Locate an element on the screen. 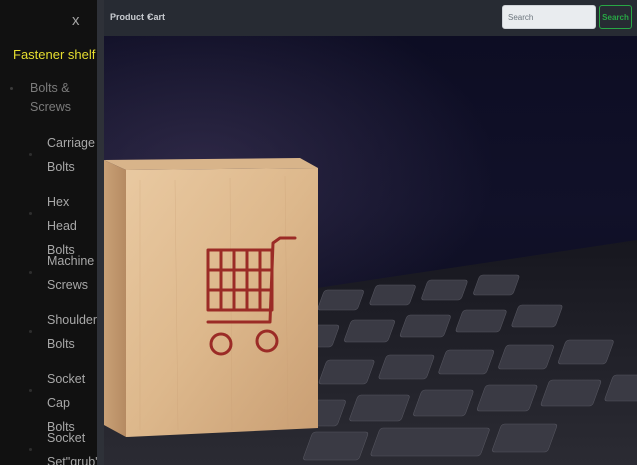 Image resolution: width=637 pixels, height=465 pixels. sidebar-item-machine-screws: Machine Screws is located at coordinates (72, 273).